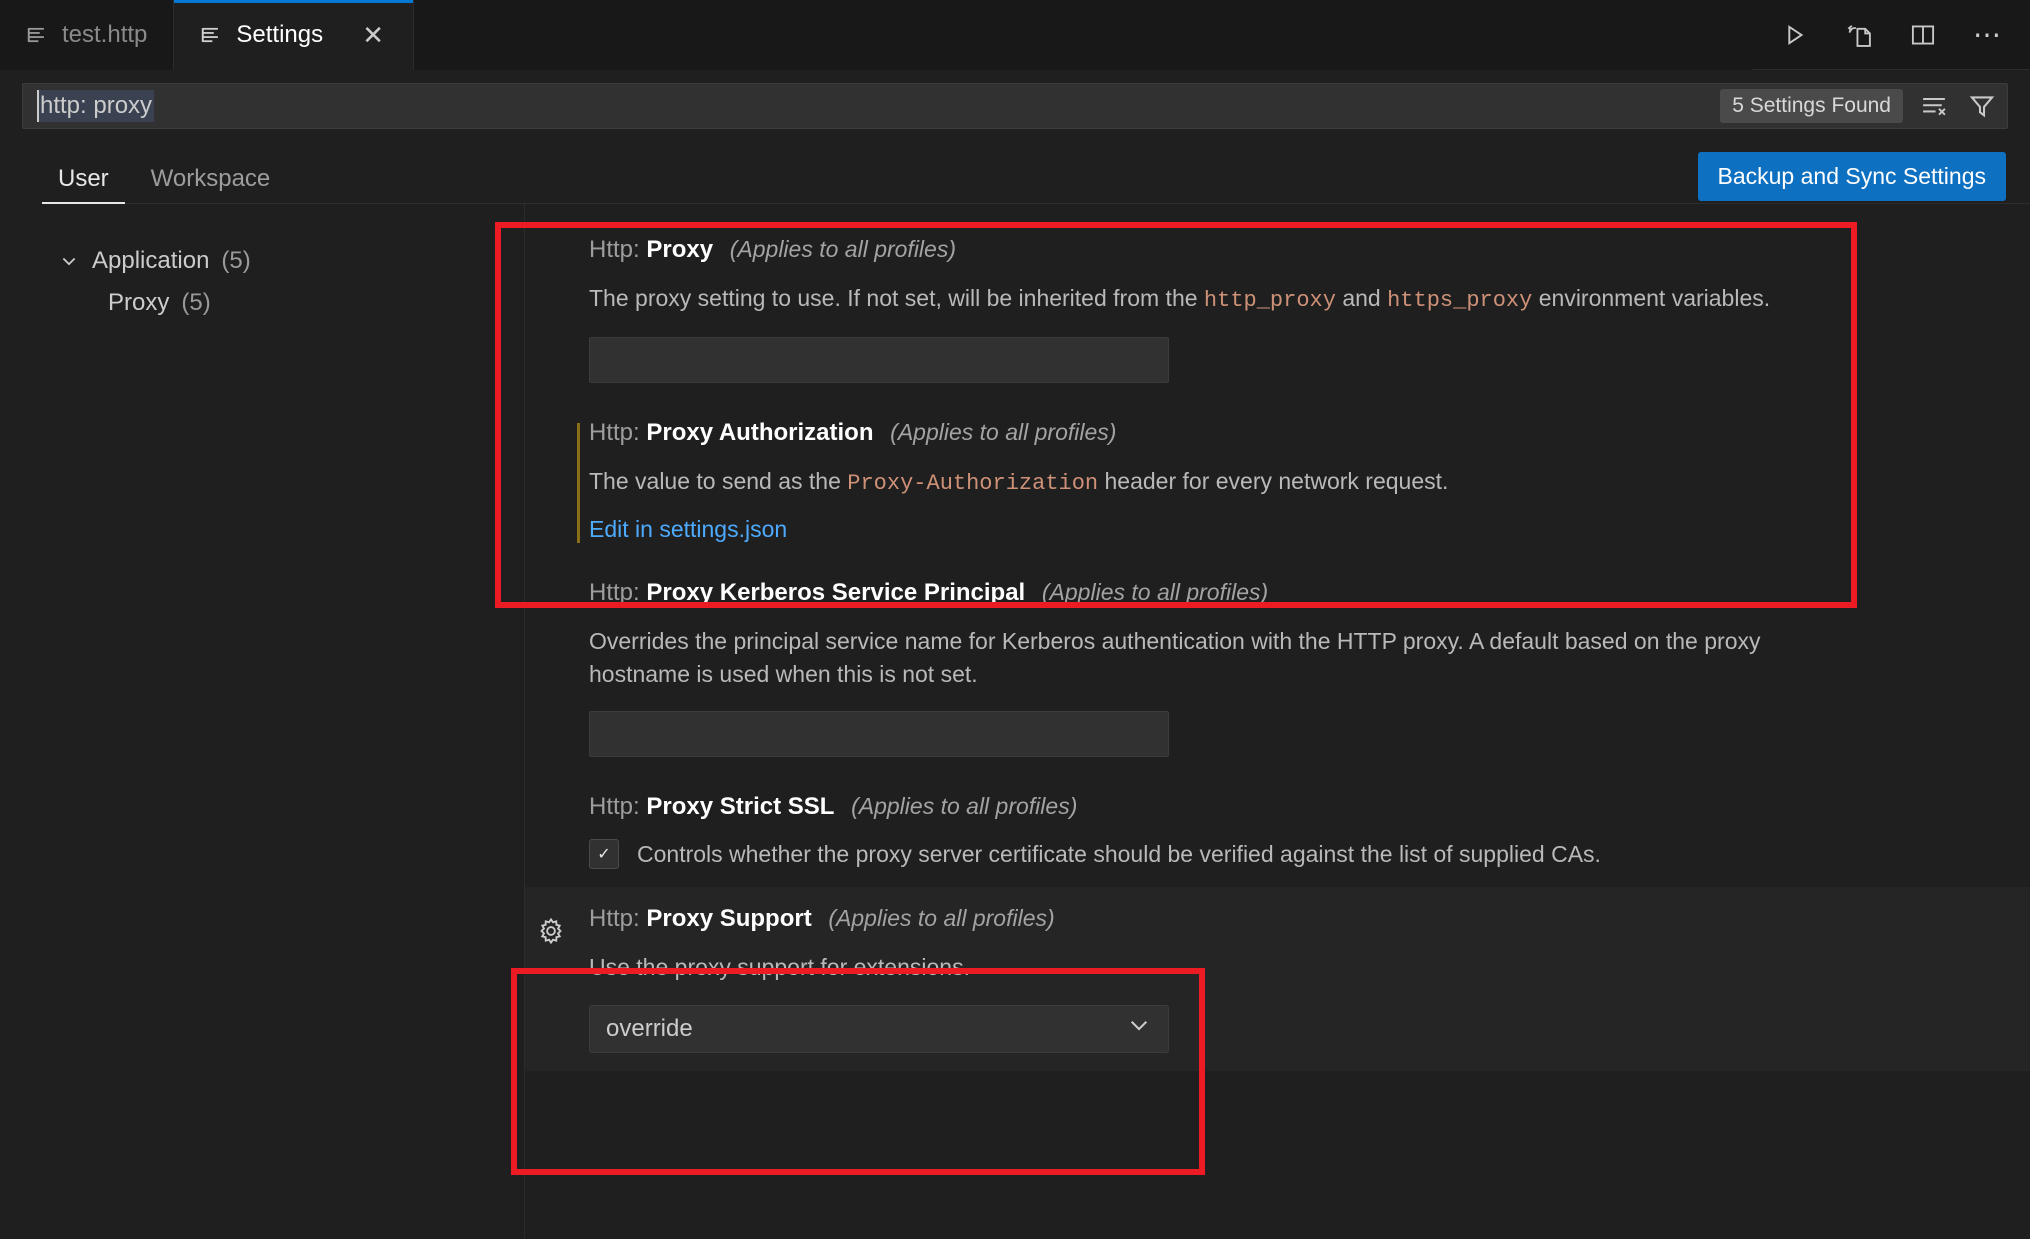 The width and height of the screenshot is (2030, 1239). I want to click on tab-workspace: Workspace, so click(211, 184).